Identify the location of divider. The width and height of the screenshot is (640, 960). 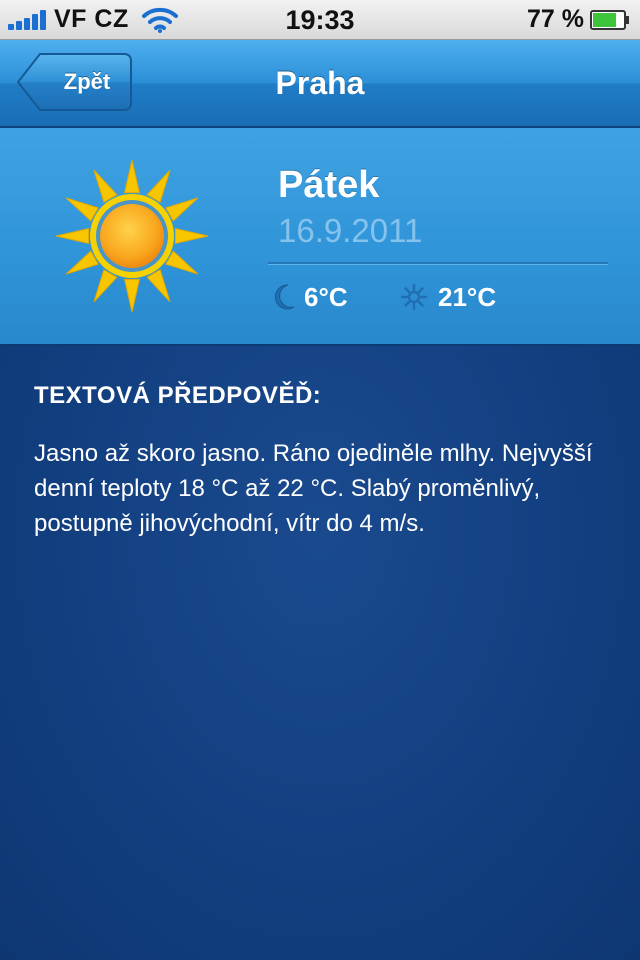
(438, 263).